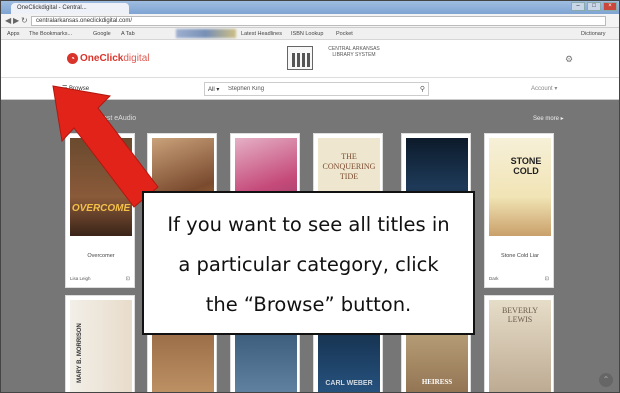  I want to click on callout-line: the “Browse” button., so click(308, 304).